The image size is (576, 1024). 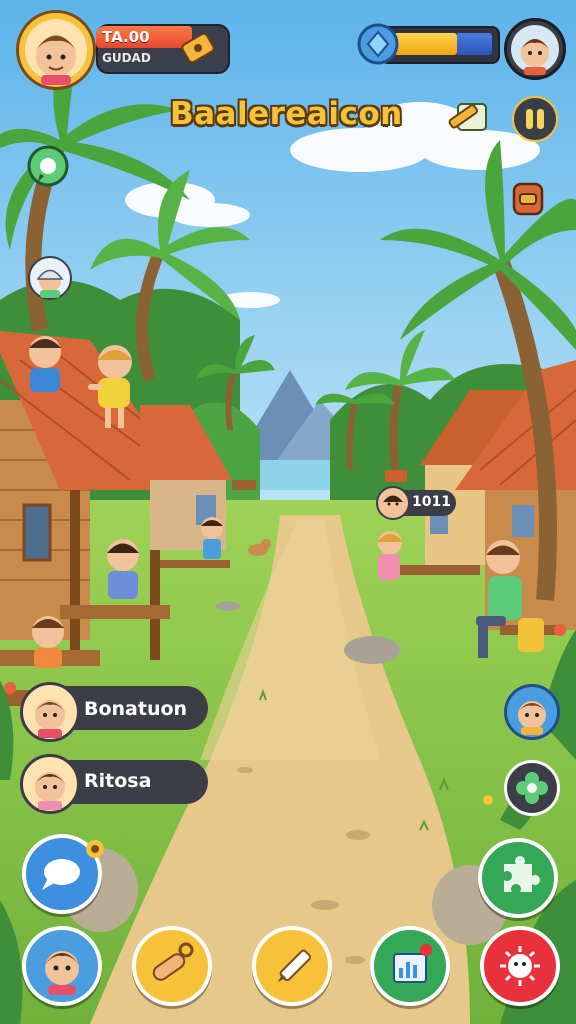 I want to click on chat-bubble-icon, so click(x=61, y=874).